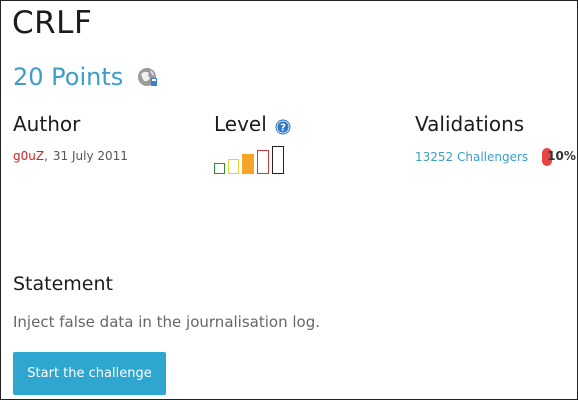 The width and height of the screenshot is (578, 400). What do you see at coordinates (89, 373) in the screenshot?
I see `start-challenge-button: Start the challenge` at bounding box center [89, 373].